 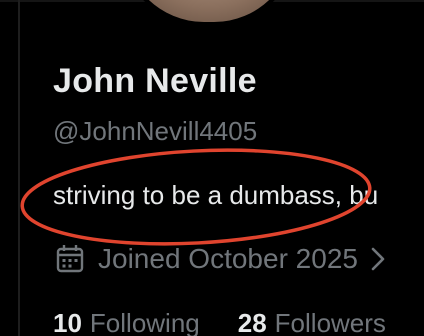 What do you see at coordinates (67, 322) in the screenshot?
I see `following-count: 10` at bounding box center [67, 322].